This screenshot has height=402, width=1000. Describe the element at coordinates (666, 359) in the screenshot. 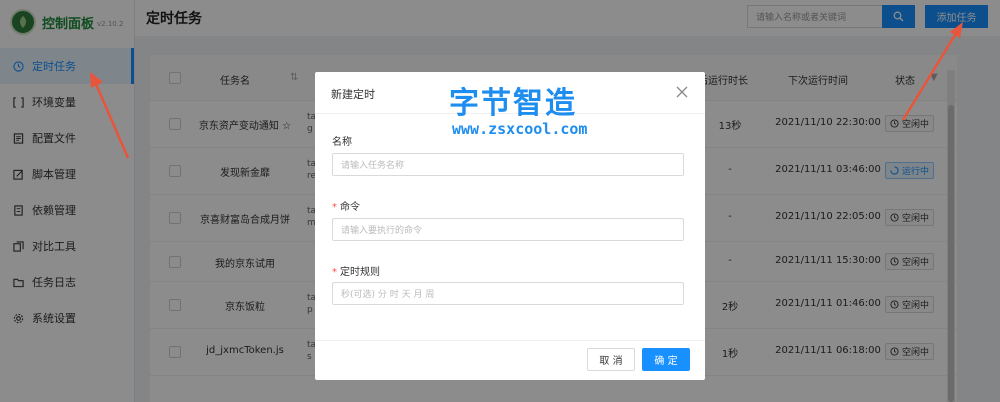

I see `confirm-button: 确 定` at that location.